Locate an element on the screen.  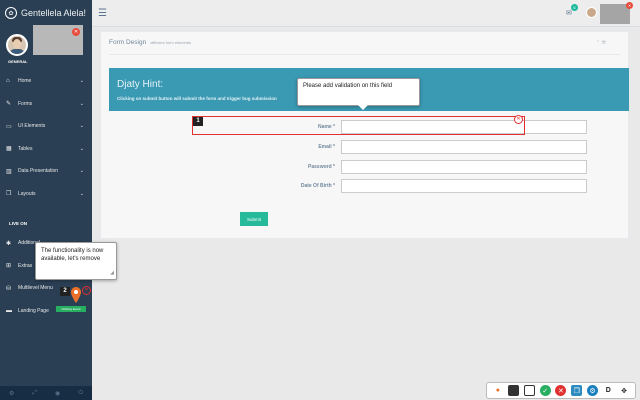
close-circle-icon: ✕ is located at coordinates (561, 390).